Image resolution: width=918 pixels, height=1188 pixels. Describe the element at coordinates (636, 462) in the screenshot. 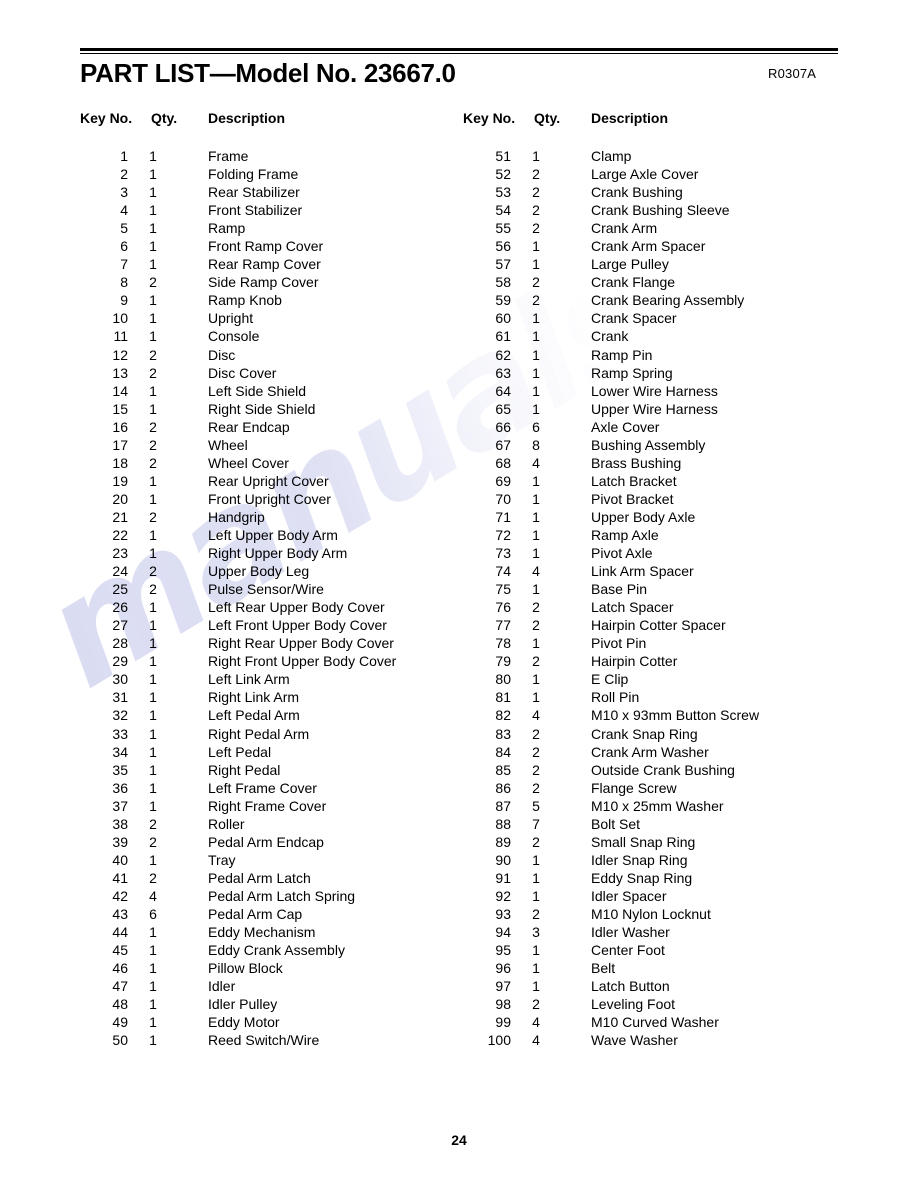

I see `part-description: Brass Bushing` at that location.